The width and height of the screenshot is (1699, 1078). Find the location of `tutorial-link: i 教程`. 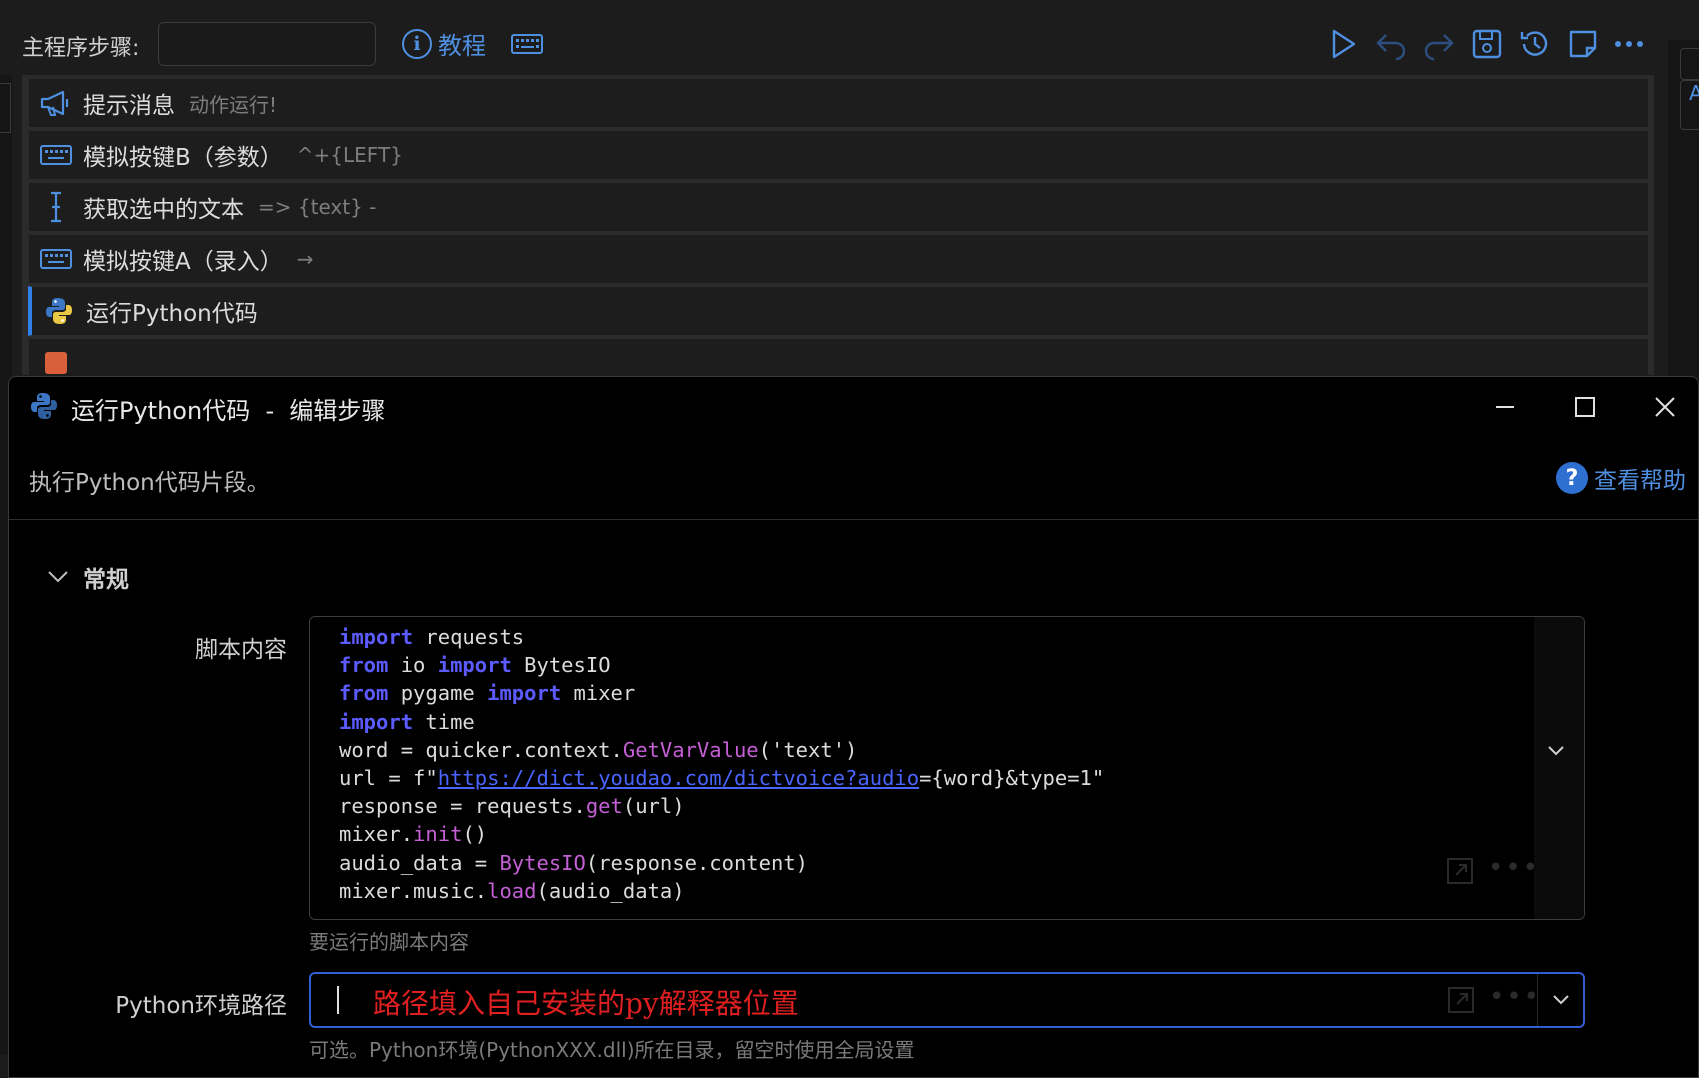

tutorial-link: i 教程 is located at coordinates (444, 43).